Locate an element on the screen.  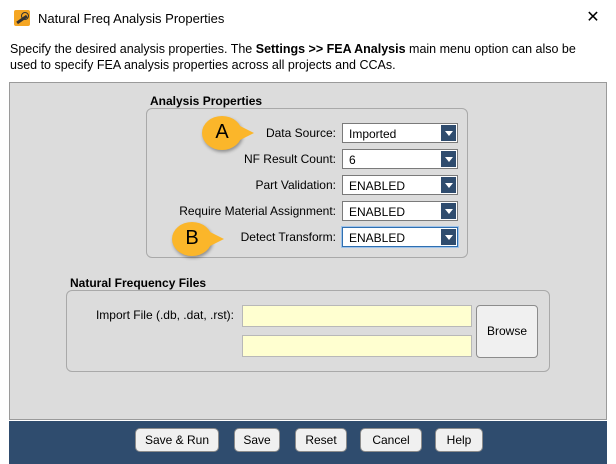
close-icon: ✕ is located at coordinates (593, 18).